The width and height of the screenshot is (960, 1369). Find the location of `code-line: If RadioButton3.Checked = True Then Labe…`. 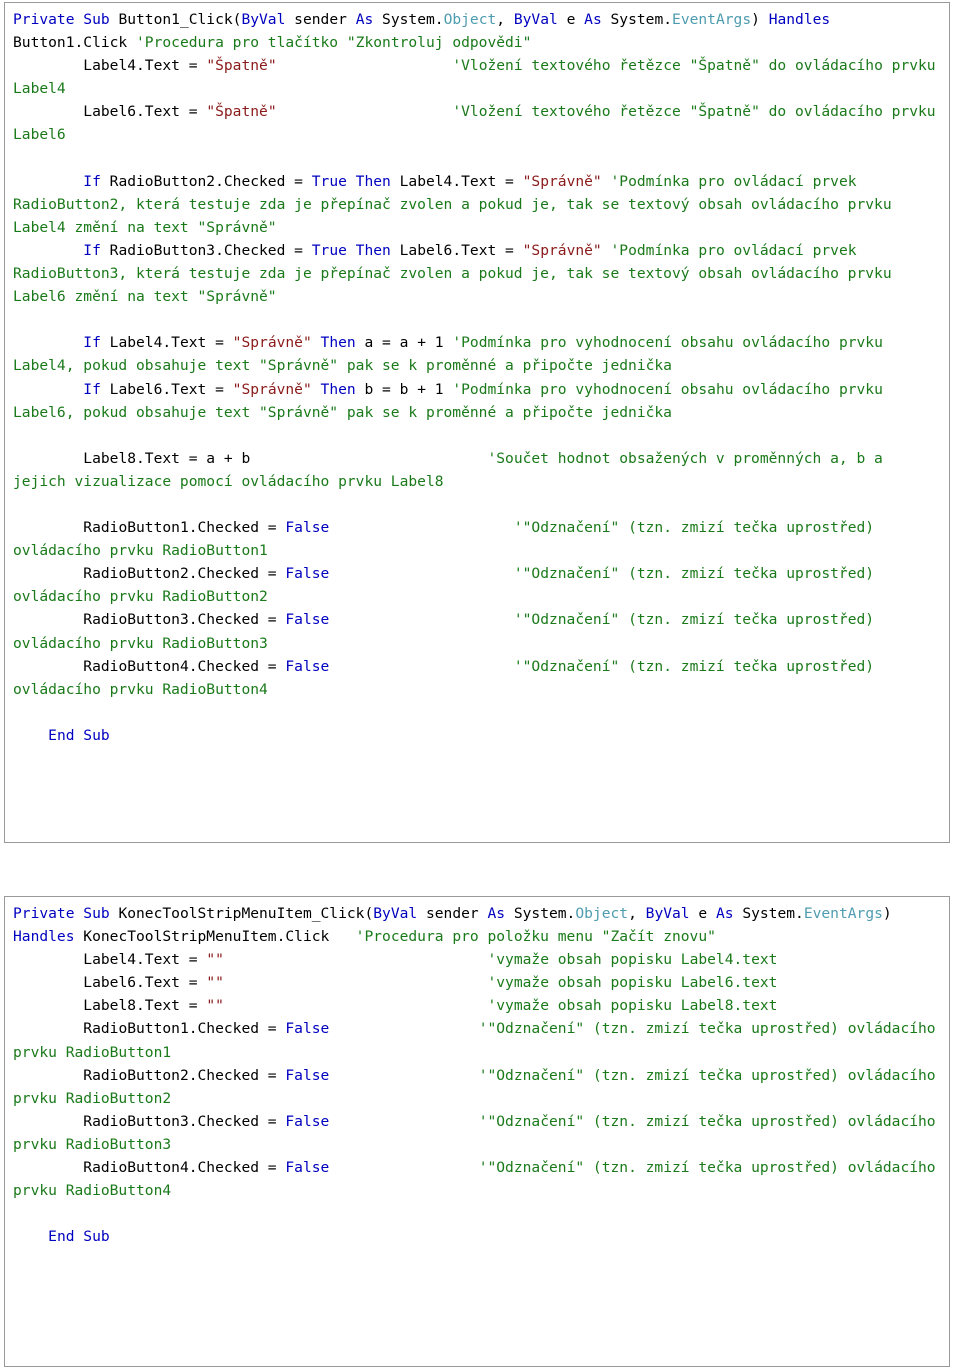

code-line: If RadioButton3.Checked = True Then Labe… is located at coordinates (478, 273).